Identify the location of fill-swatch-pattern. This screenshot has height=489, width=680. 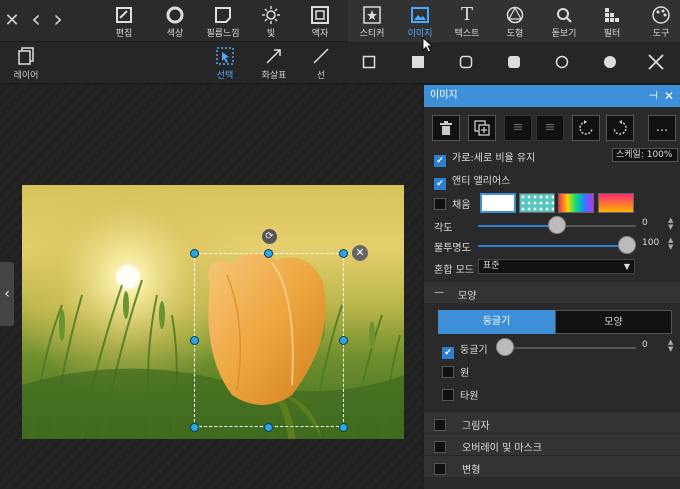
(537, 203).